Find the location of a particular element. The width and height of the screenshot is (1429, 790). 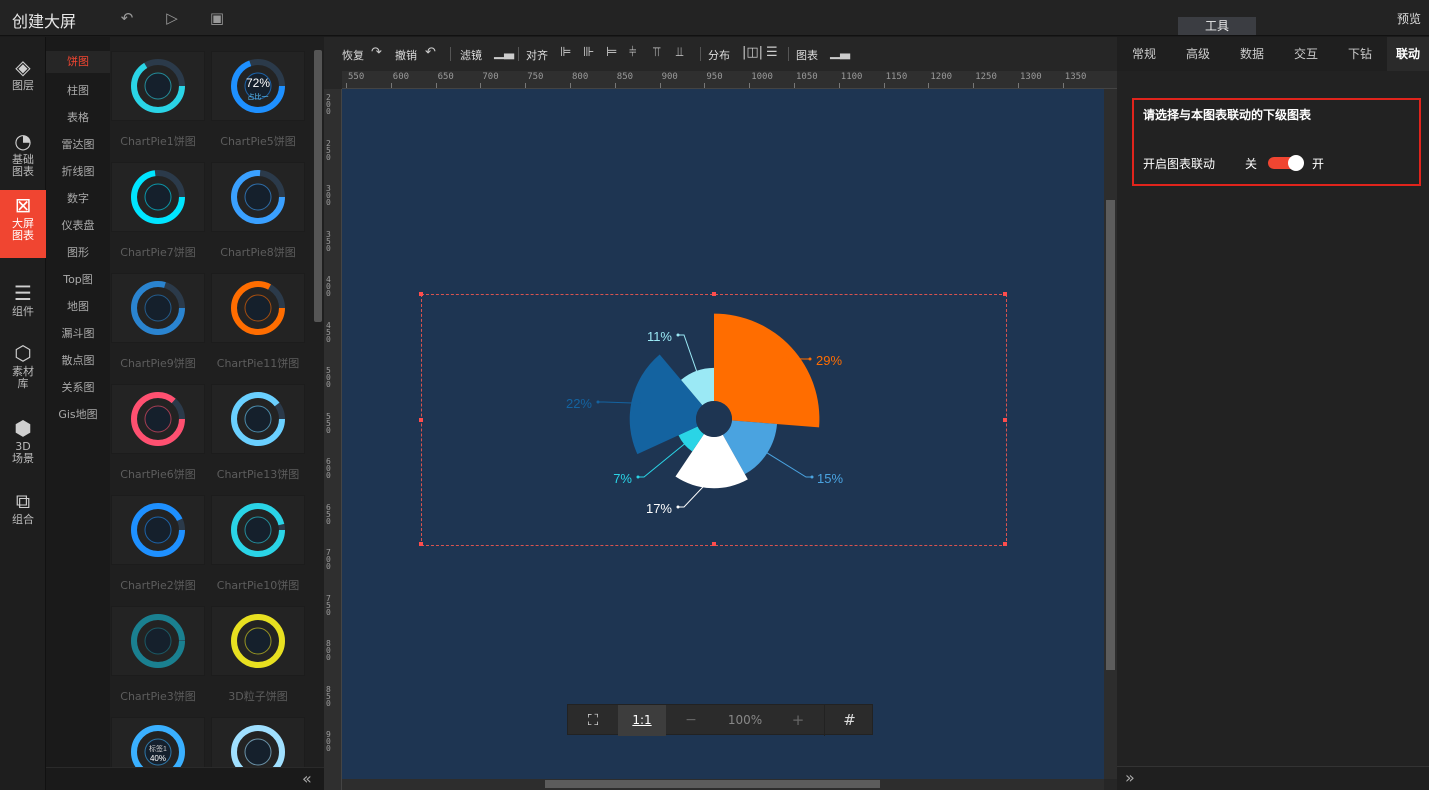

redo-icon: ↷ is located at coordinates (376, 52).